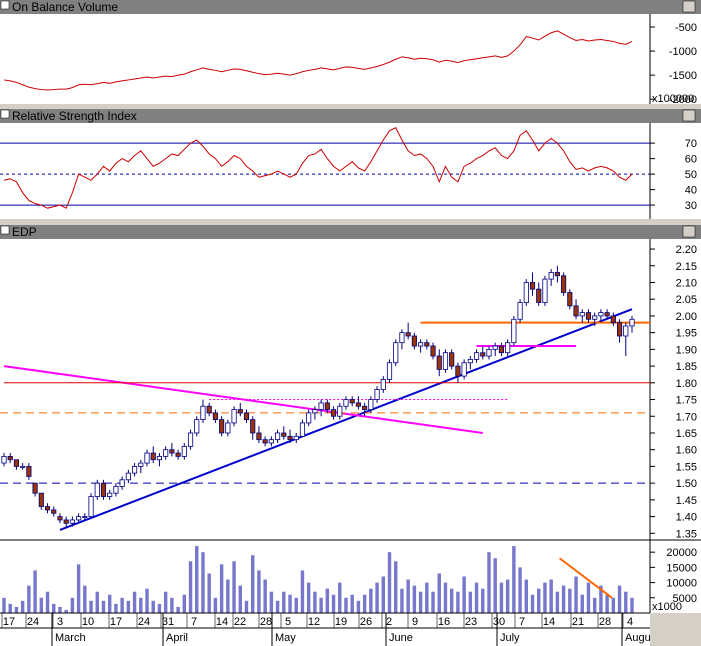  What do you see at coordinates (444, 622) in the screenshot?
I see `x-day-label: 16` at bounding box center [444, 622].